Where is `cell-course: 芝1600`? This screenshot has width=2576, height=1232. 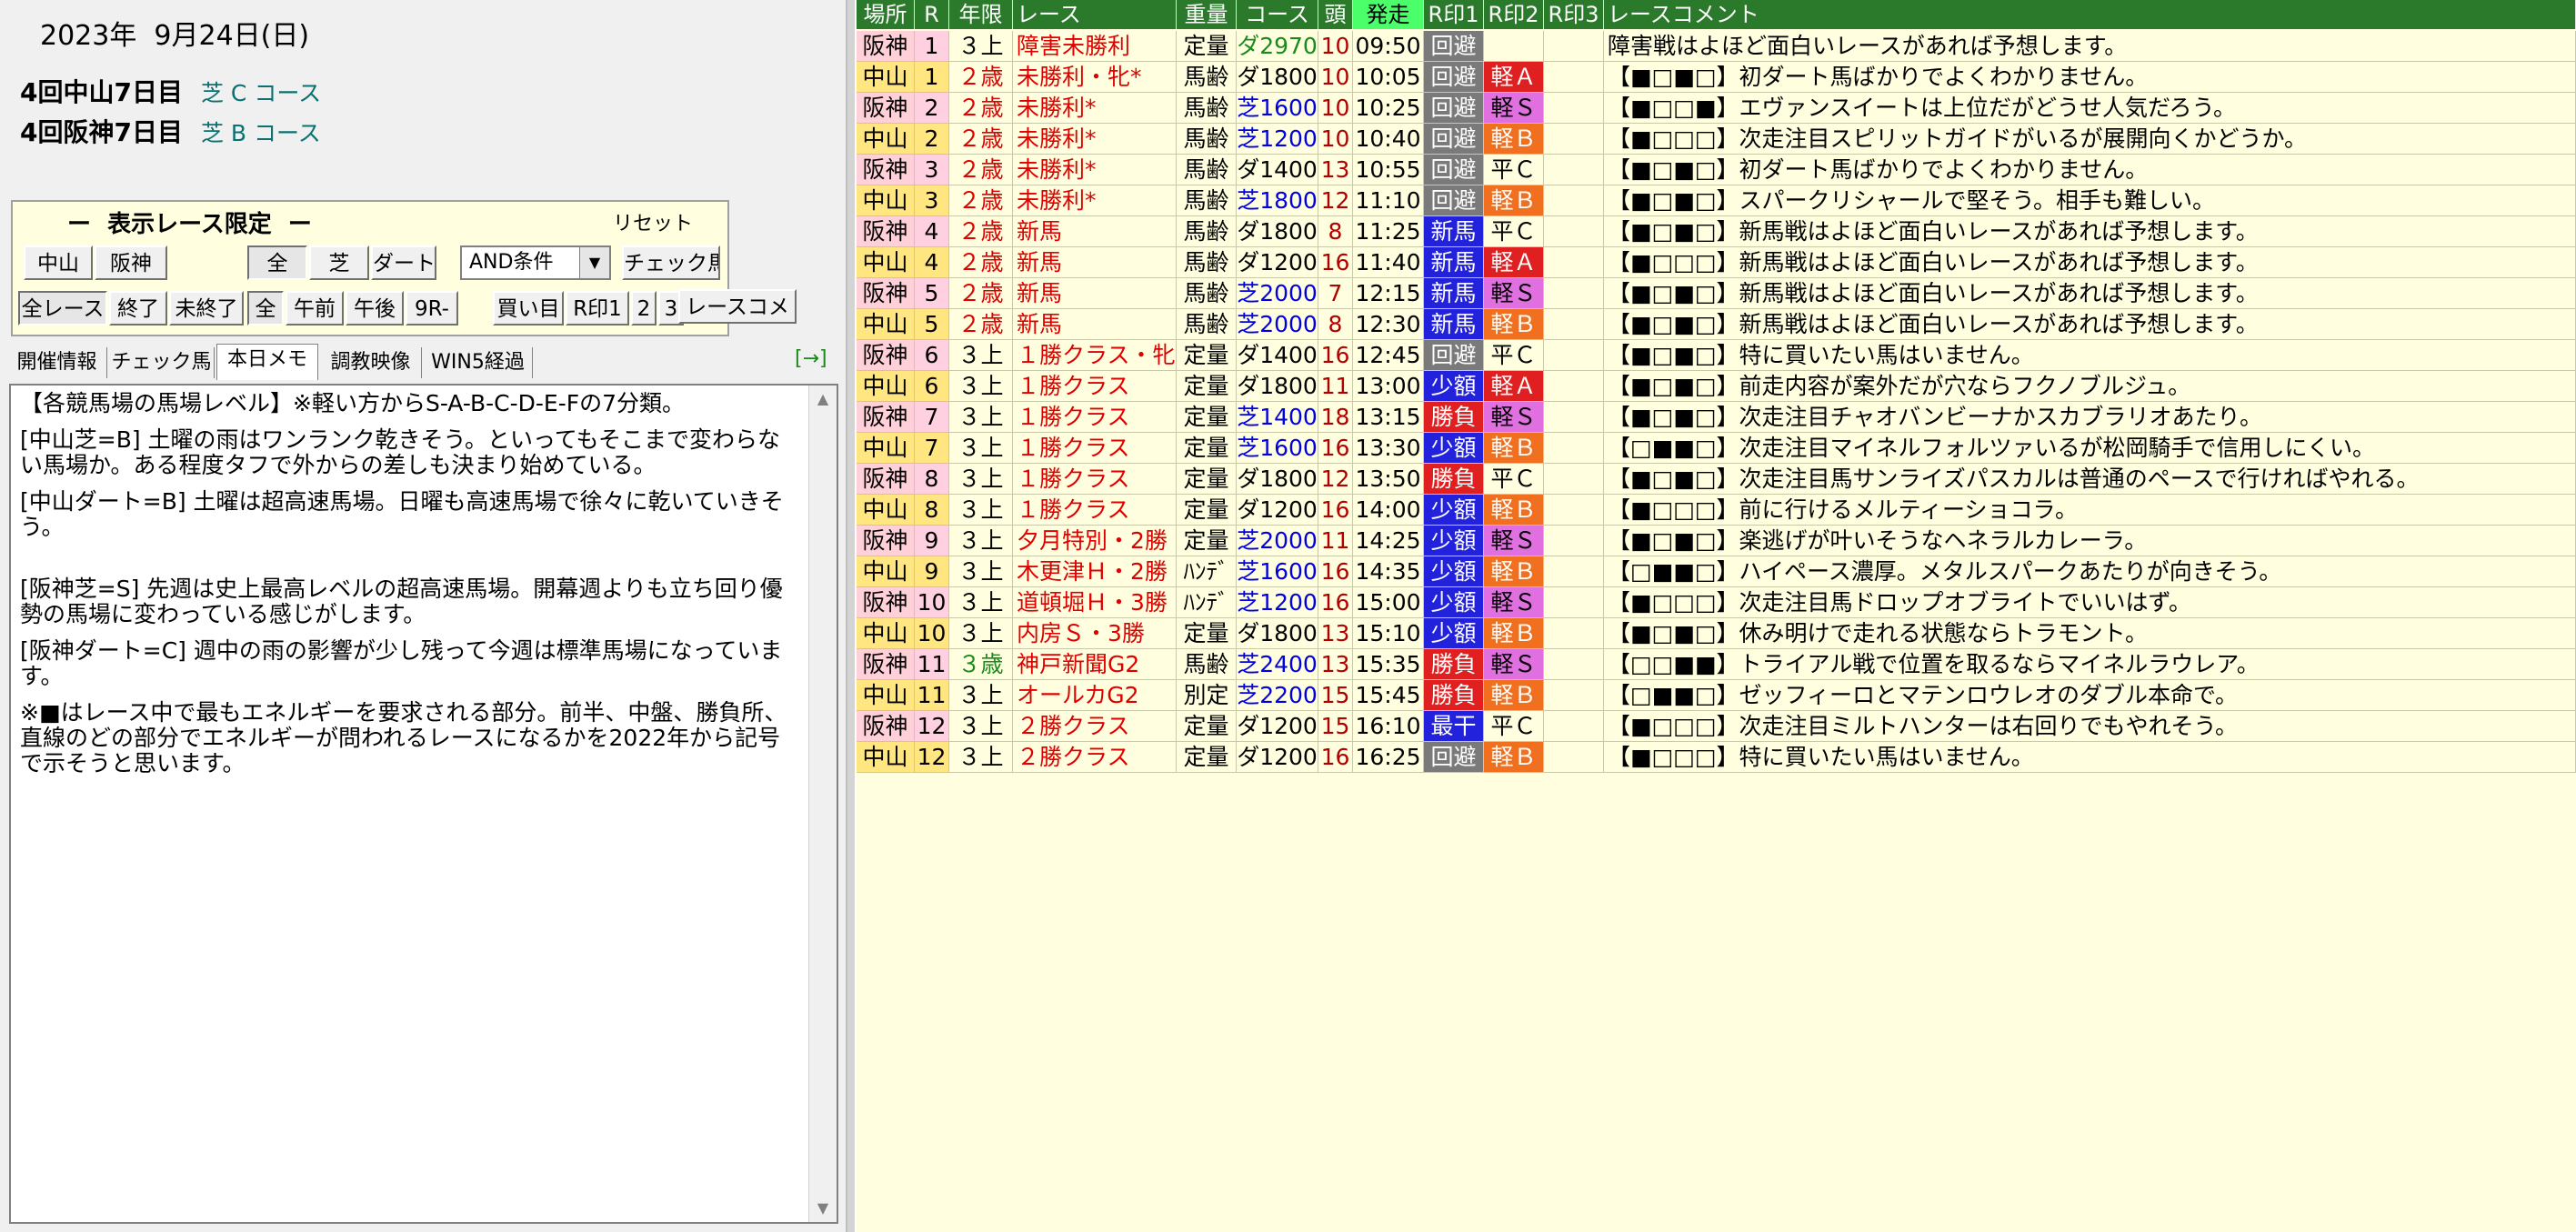 cell-course: 芝1600 is located at coordinates (1277, 109).